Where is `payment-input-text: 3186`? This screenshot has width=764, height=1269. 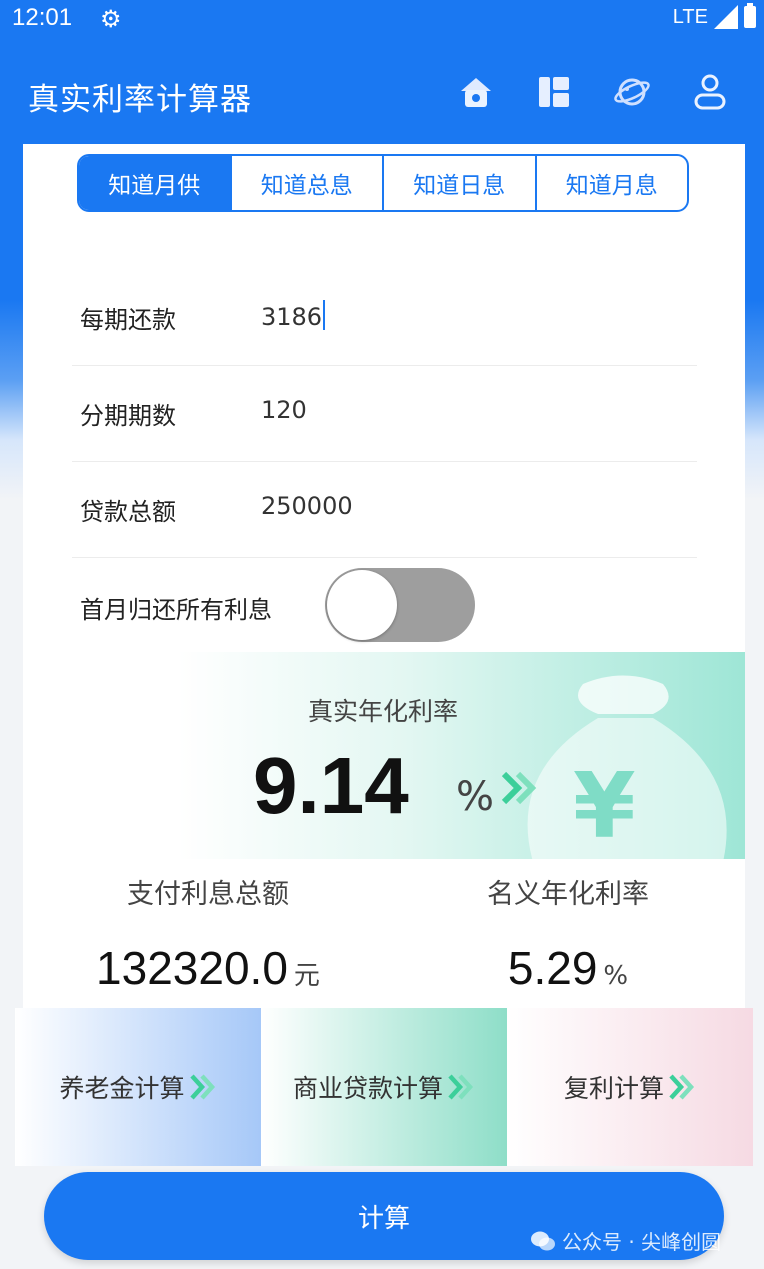 payment-input-text: 3186 is located at coordinates (292, 317).